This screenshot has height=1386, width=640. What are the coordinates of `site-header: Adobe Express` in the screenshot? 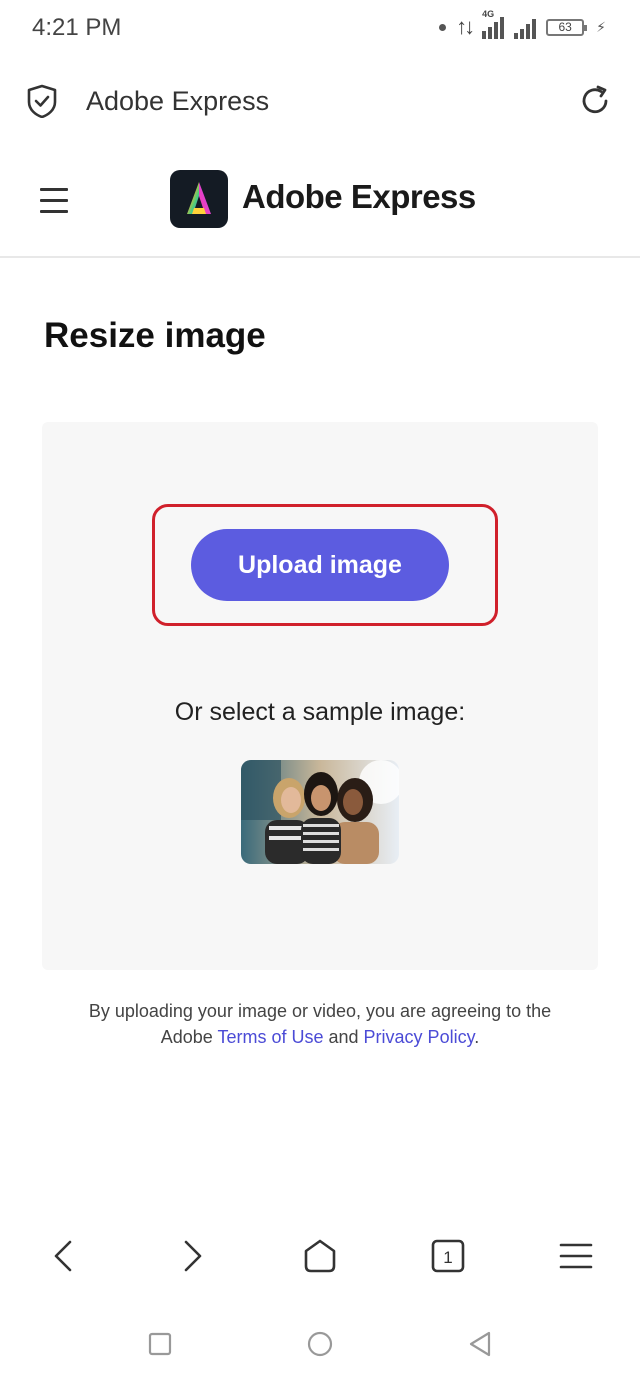 It's located at (320, 204).